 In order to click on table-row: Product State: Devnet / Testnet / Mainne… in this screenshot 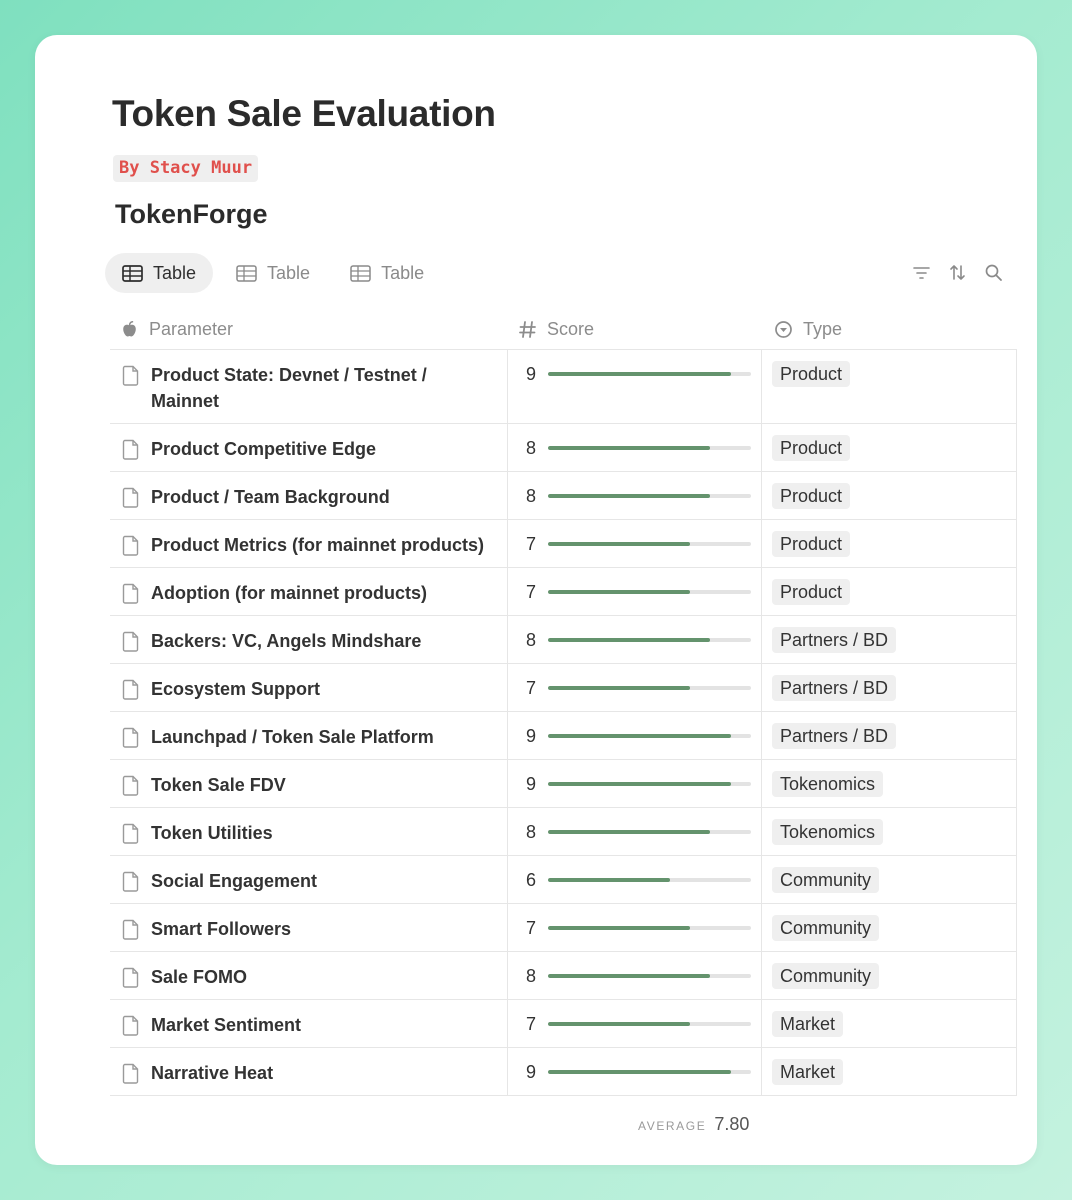, I will do `click(563, 387)`.